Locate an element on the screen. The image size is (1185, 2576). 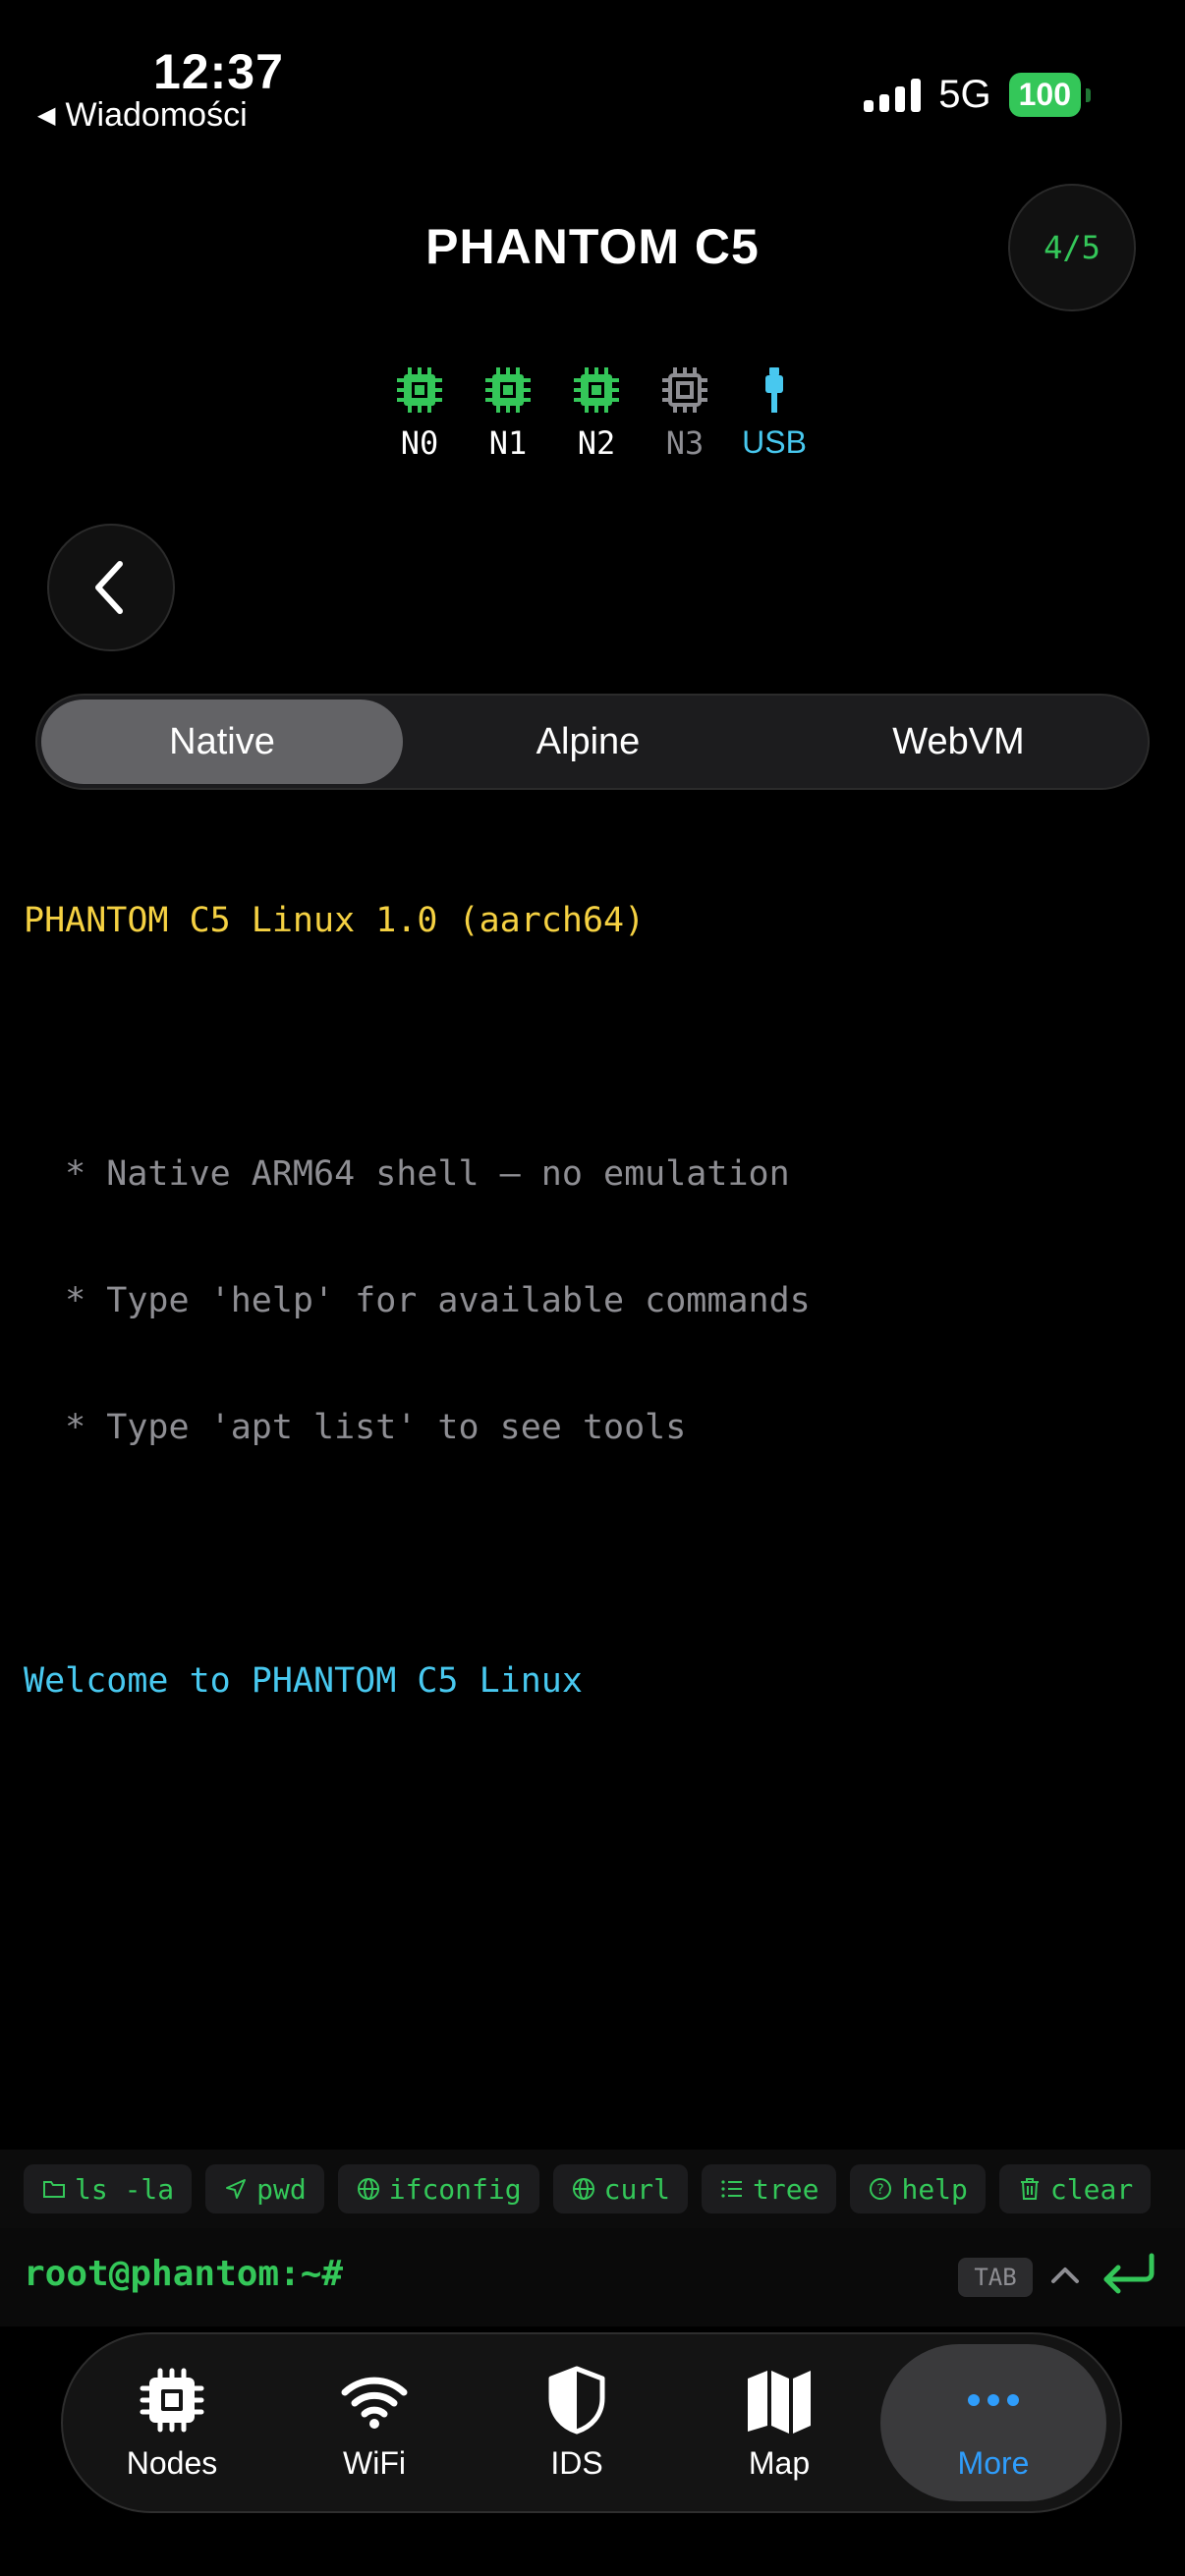
tab-more: More is located at coordinates (993, 2422).